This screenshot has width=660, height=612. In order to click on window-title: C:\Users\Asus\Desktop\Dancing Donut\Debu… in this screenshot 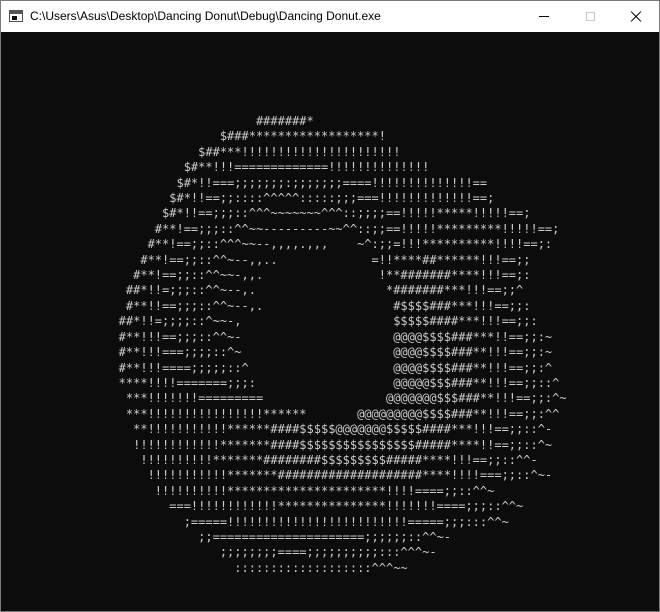, I will do `click(205, 16)`.